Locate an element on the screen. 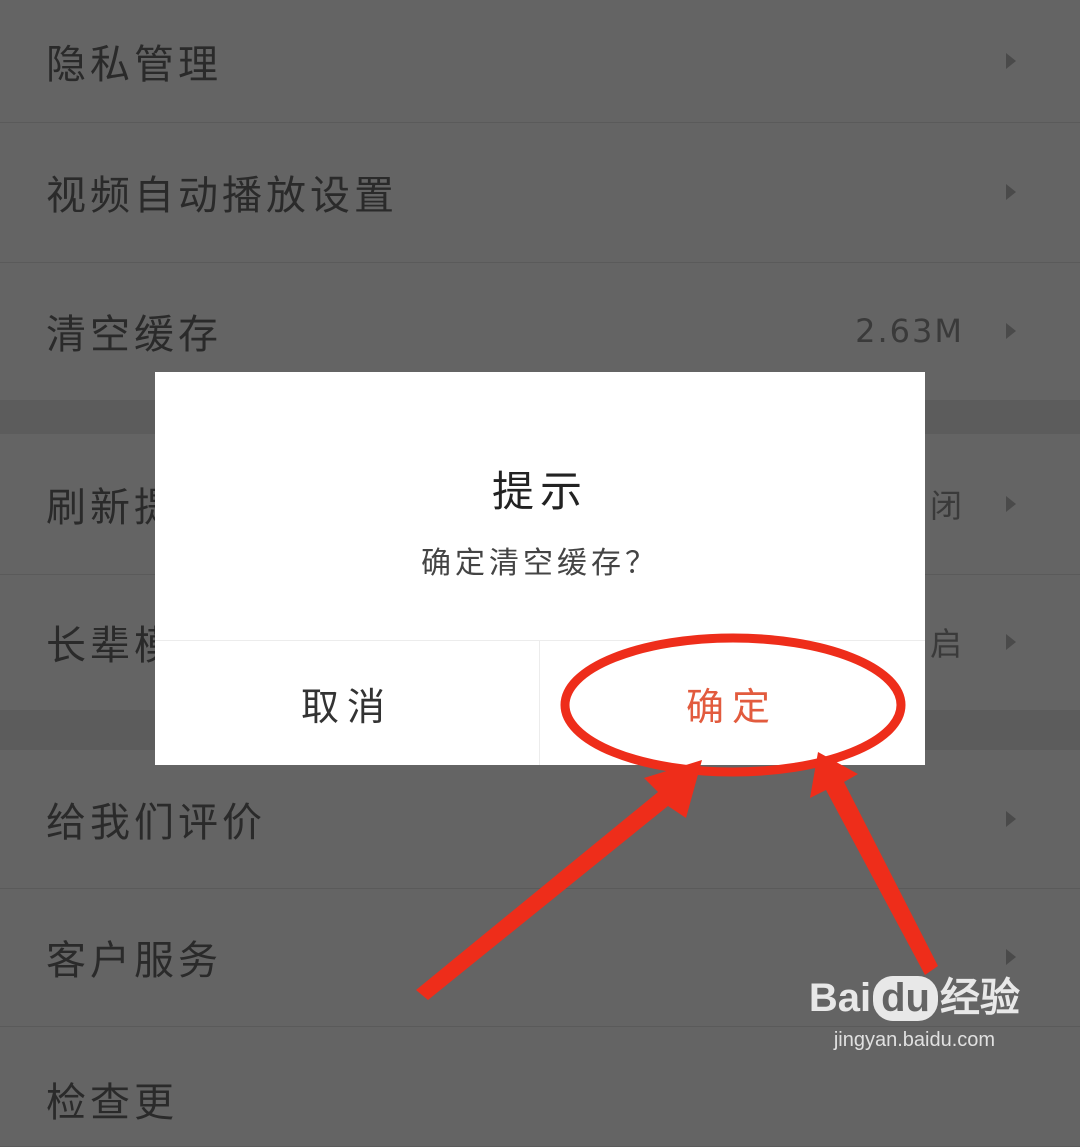 Image resolution: width=1080 pixels, height=1147 pixels. settings-item-label: 隐私管理 is located at coordinates (134, 65).